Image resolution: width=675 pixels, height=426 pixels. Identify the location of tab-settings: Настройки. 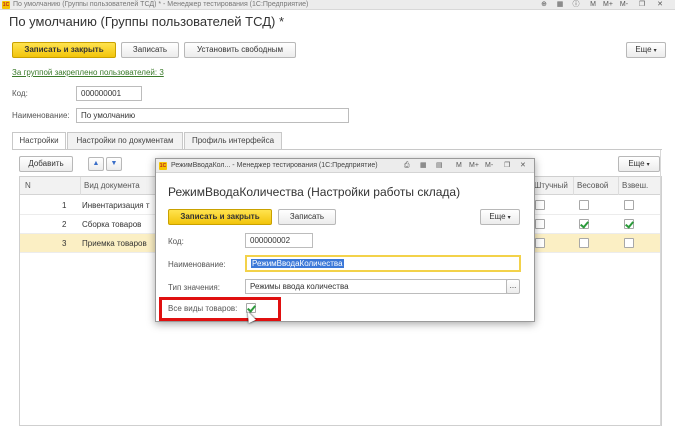
(39, 141).